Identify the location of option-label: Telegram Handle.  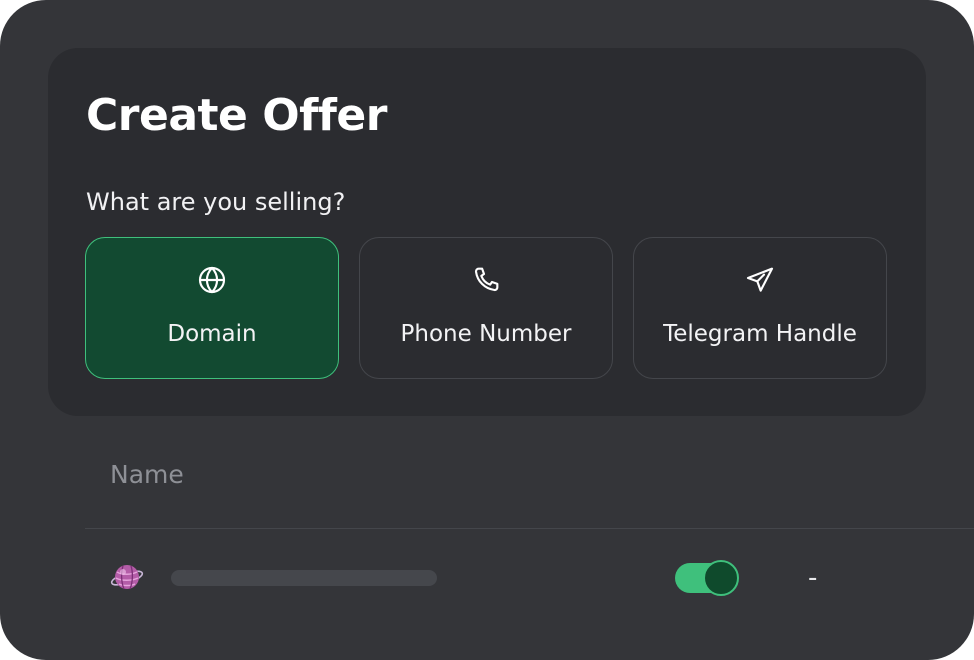
(760, 334).